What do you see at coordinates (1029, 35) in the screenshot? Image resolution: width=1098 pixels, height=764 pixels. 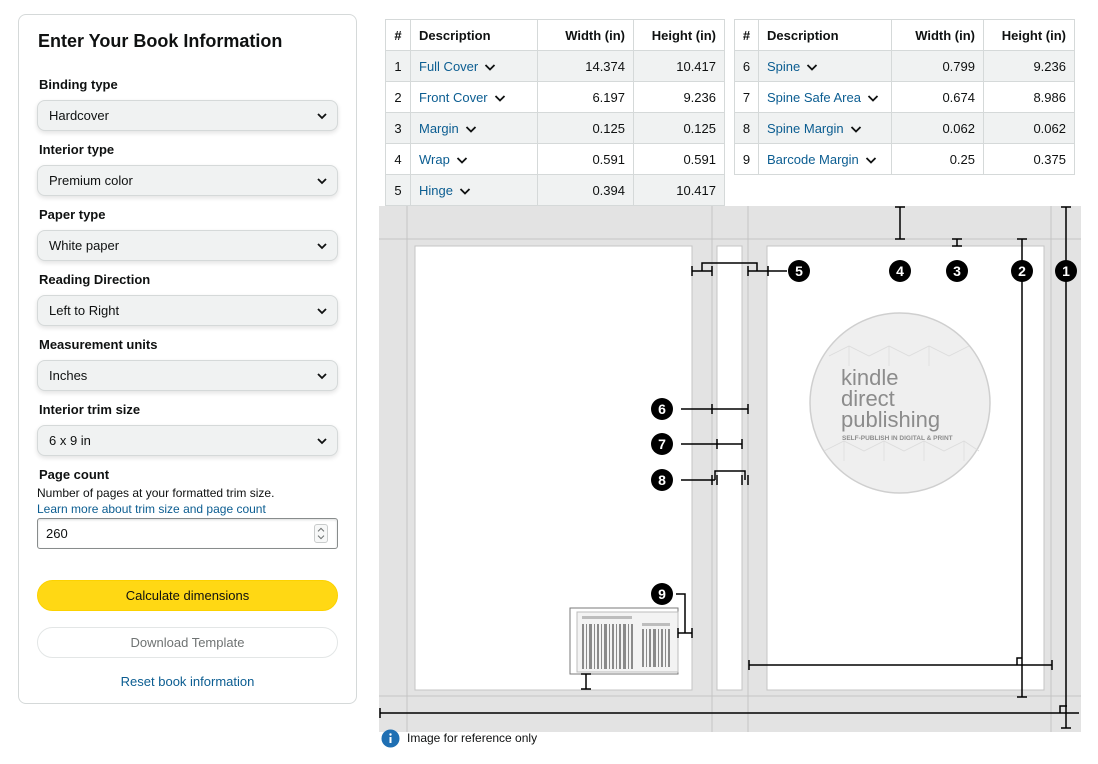 I see `col-height-header: Height (in)` at bounding box center [1029, 35].